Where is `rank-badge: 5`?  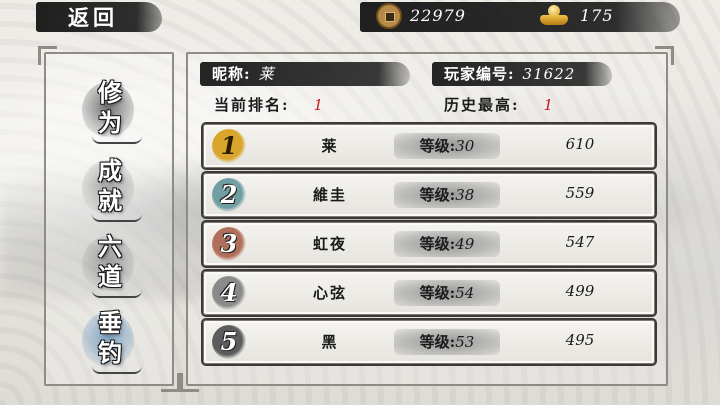
rank-badge: 5 is located at coordinates (229, 342).